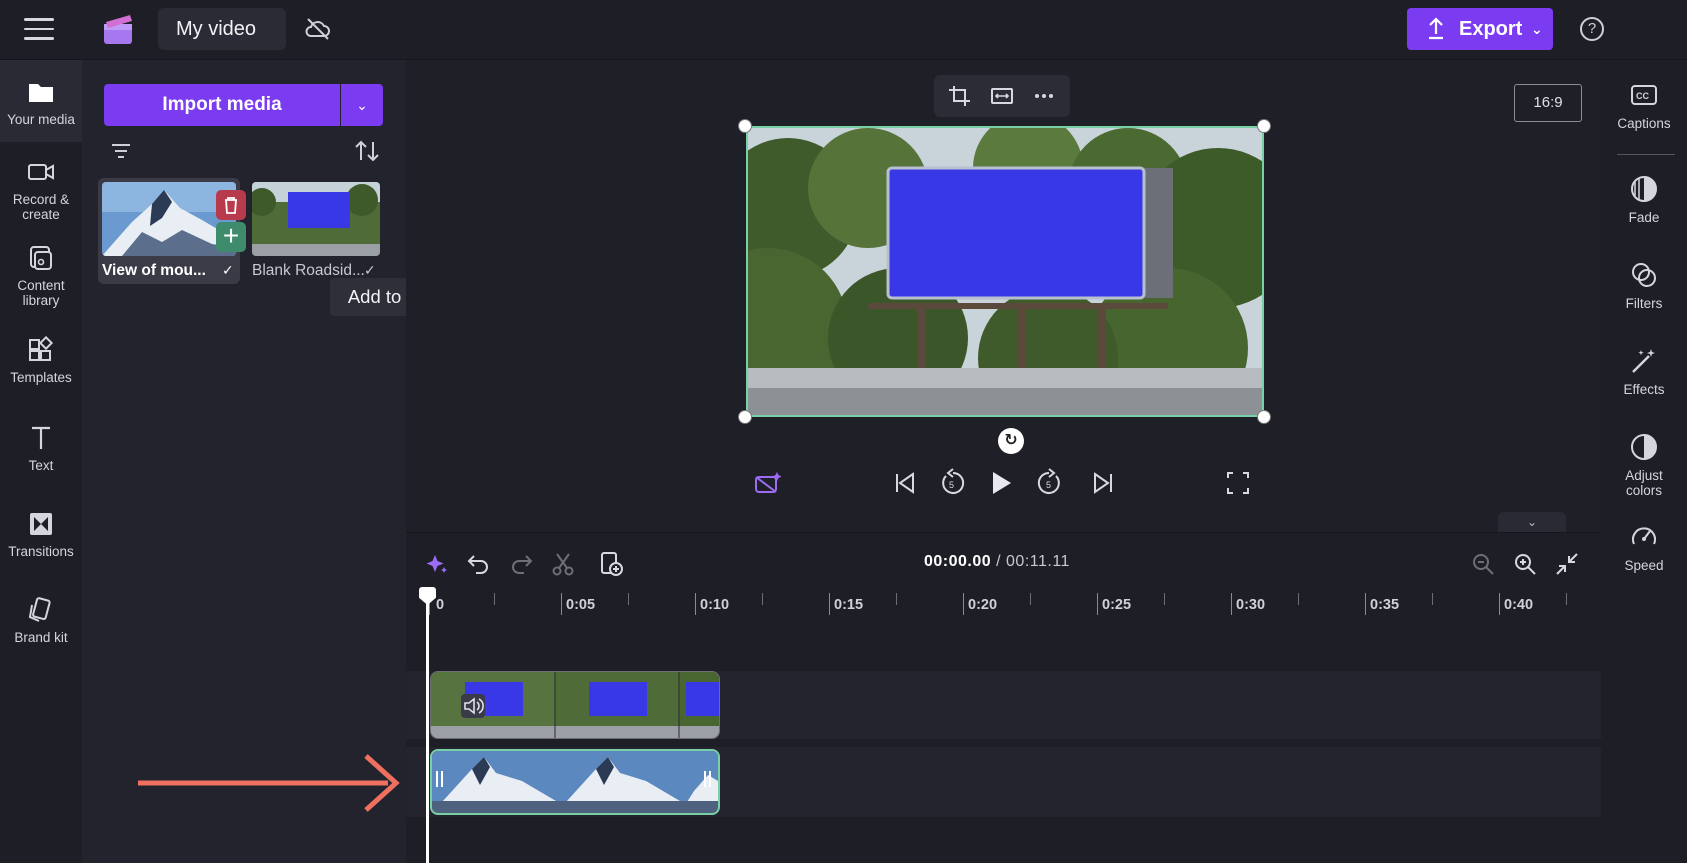  Describe the element at coordinates (41, 377) in the screenshot. I see `sidebar-item-label: Templates` at that location.